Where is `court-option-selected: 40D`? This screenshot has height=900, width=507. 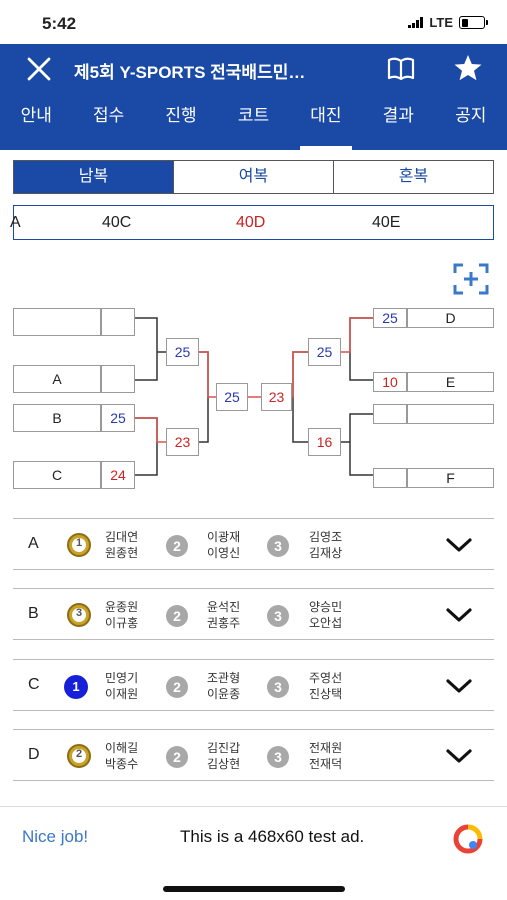 court-option-selected: 40D is located at coordinates (250, 223).